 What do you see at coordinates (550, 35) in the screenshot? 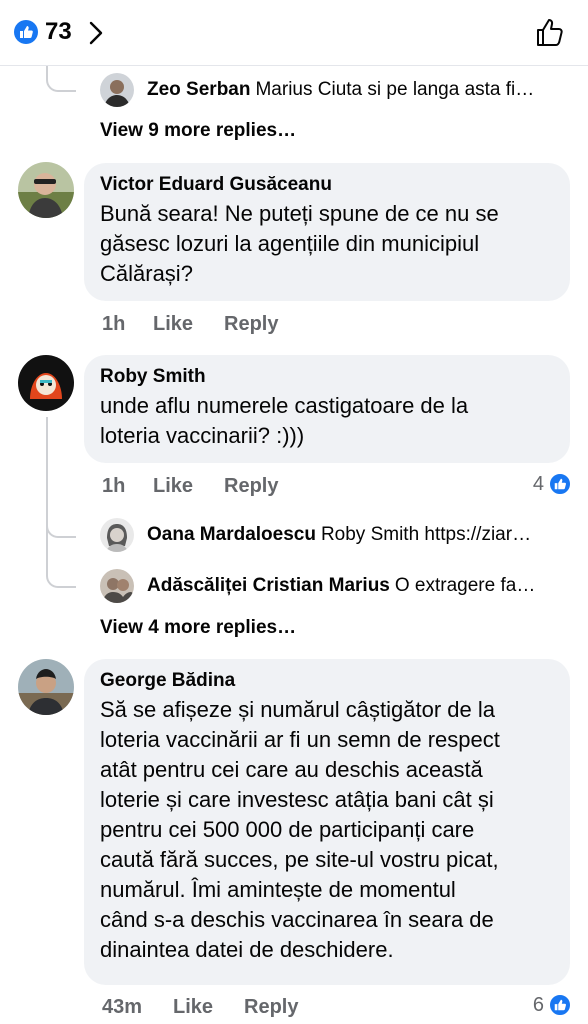
I see `thumbs-up-outline-icon` at bounding box center [550, 35].